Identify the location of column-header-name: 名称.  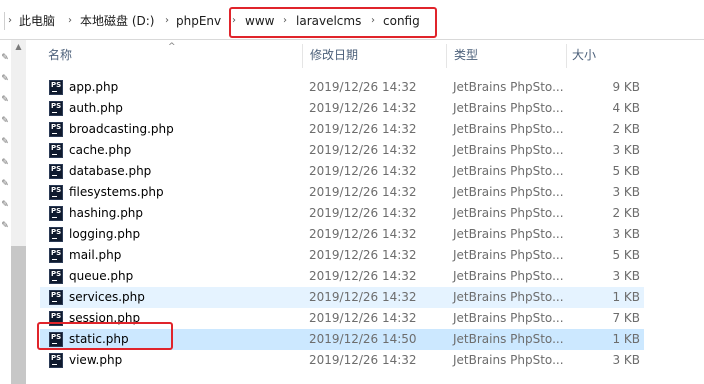
(60, 55).